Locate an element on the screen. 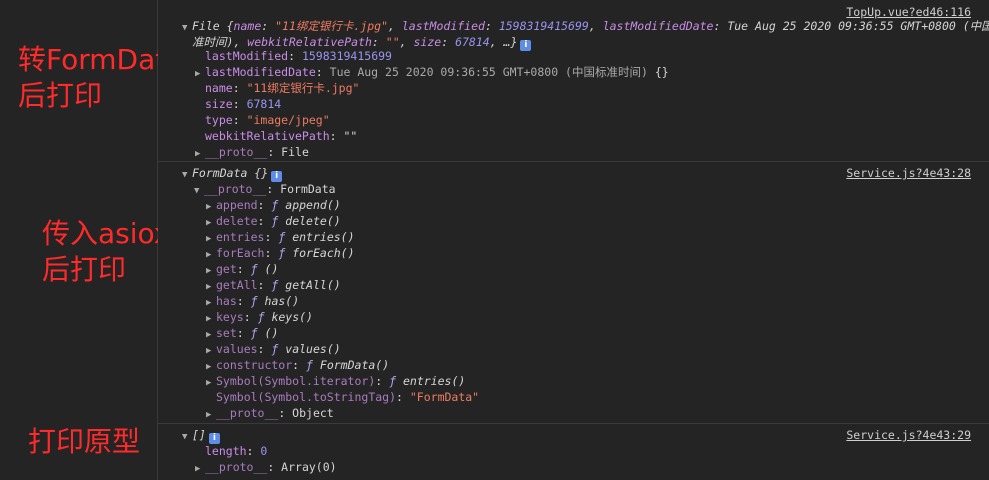  method-signature: FormData() is located at coordinates (354, 365).